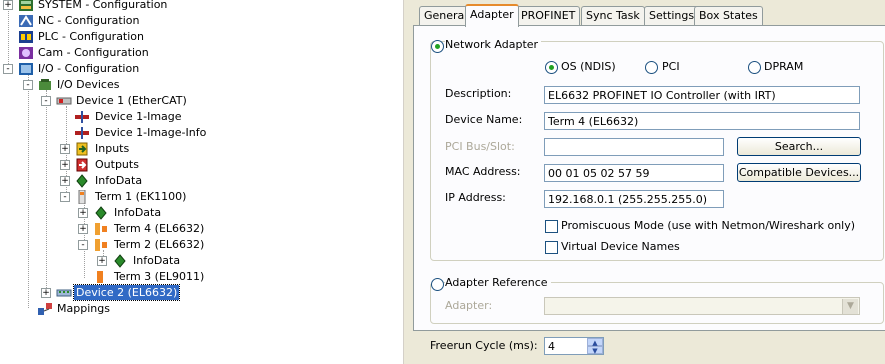 This screenshot has width=885, height=364. I want to click on tree-item-label: SYSTEM - Configuration, so click(103, 5).